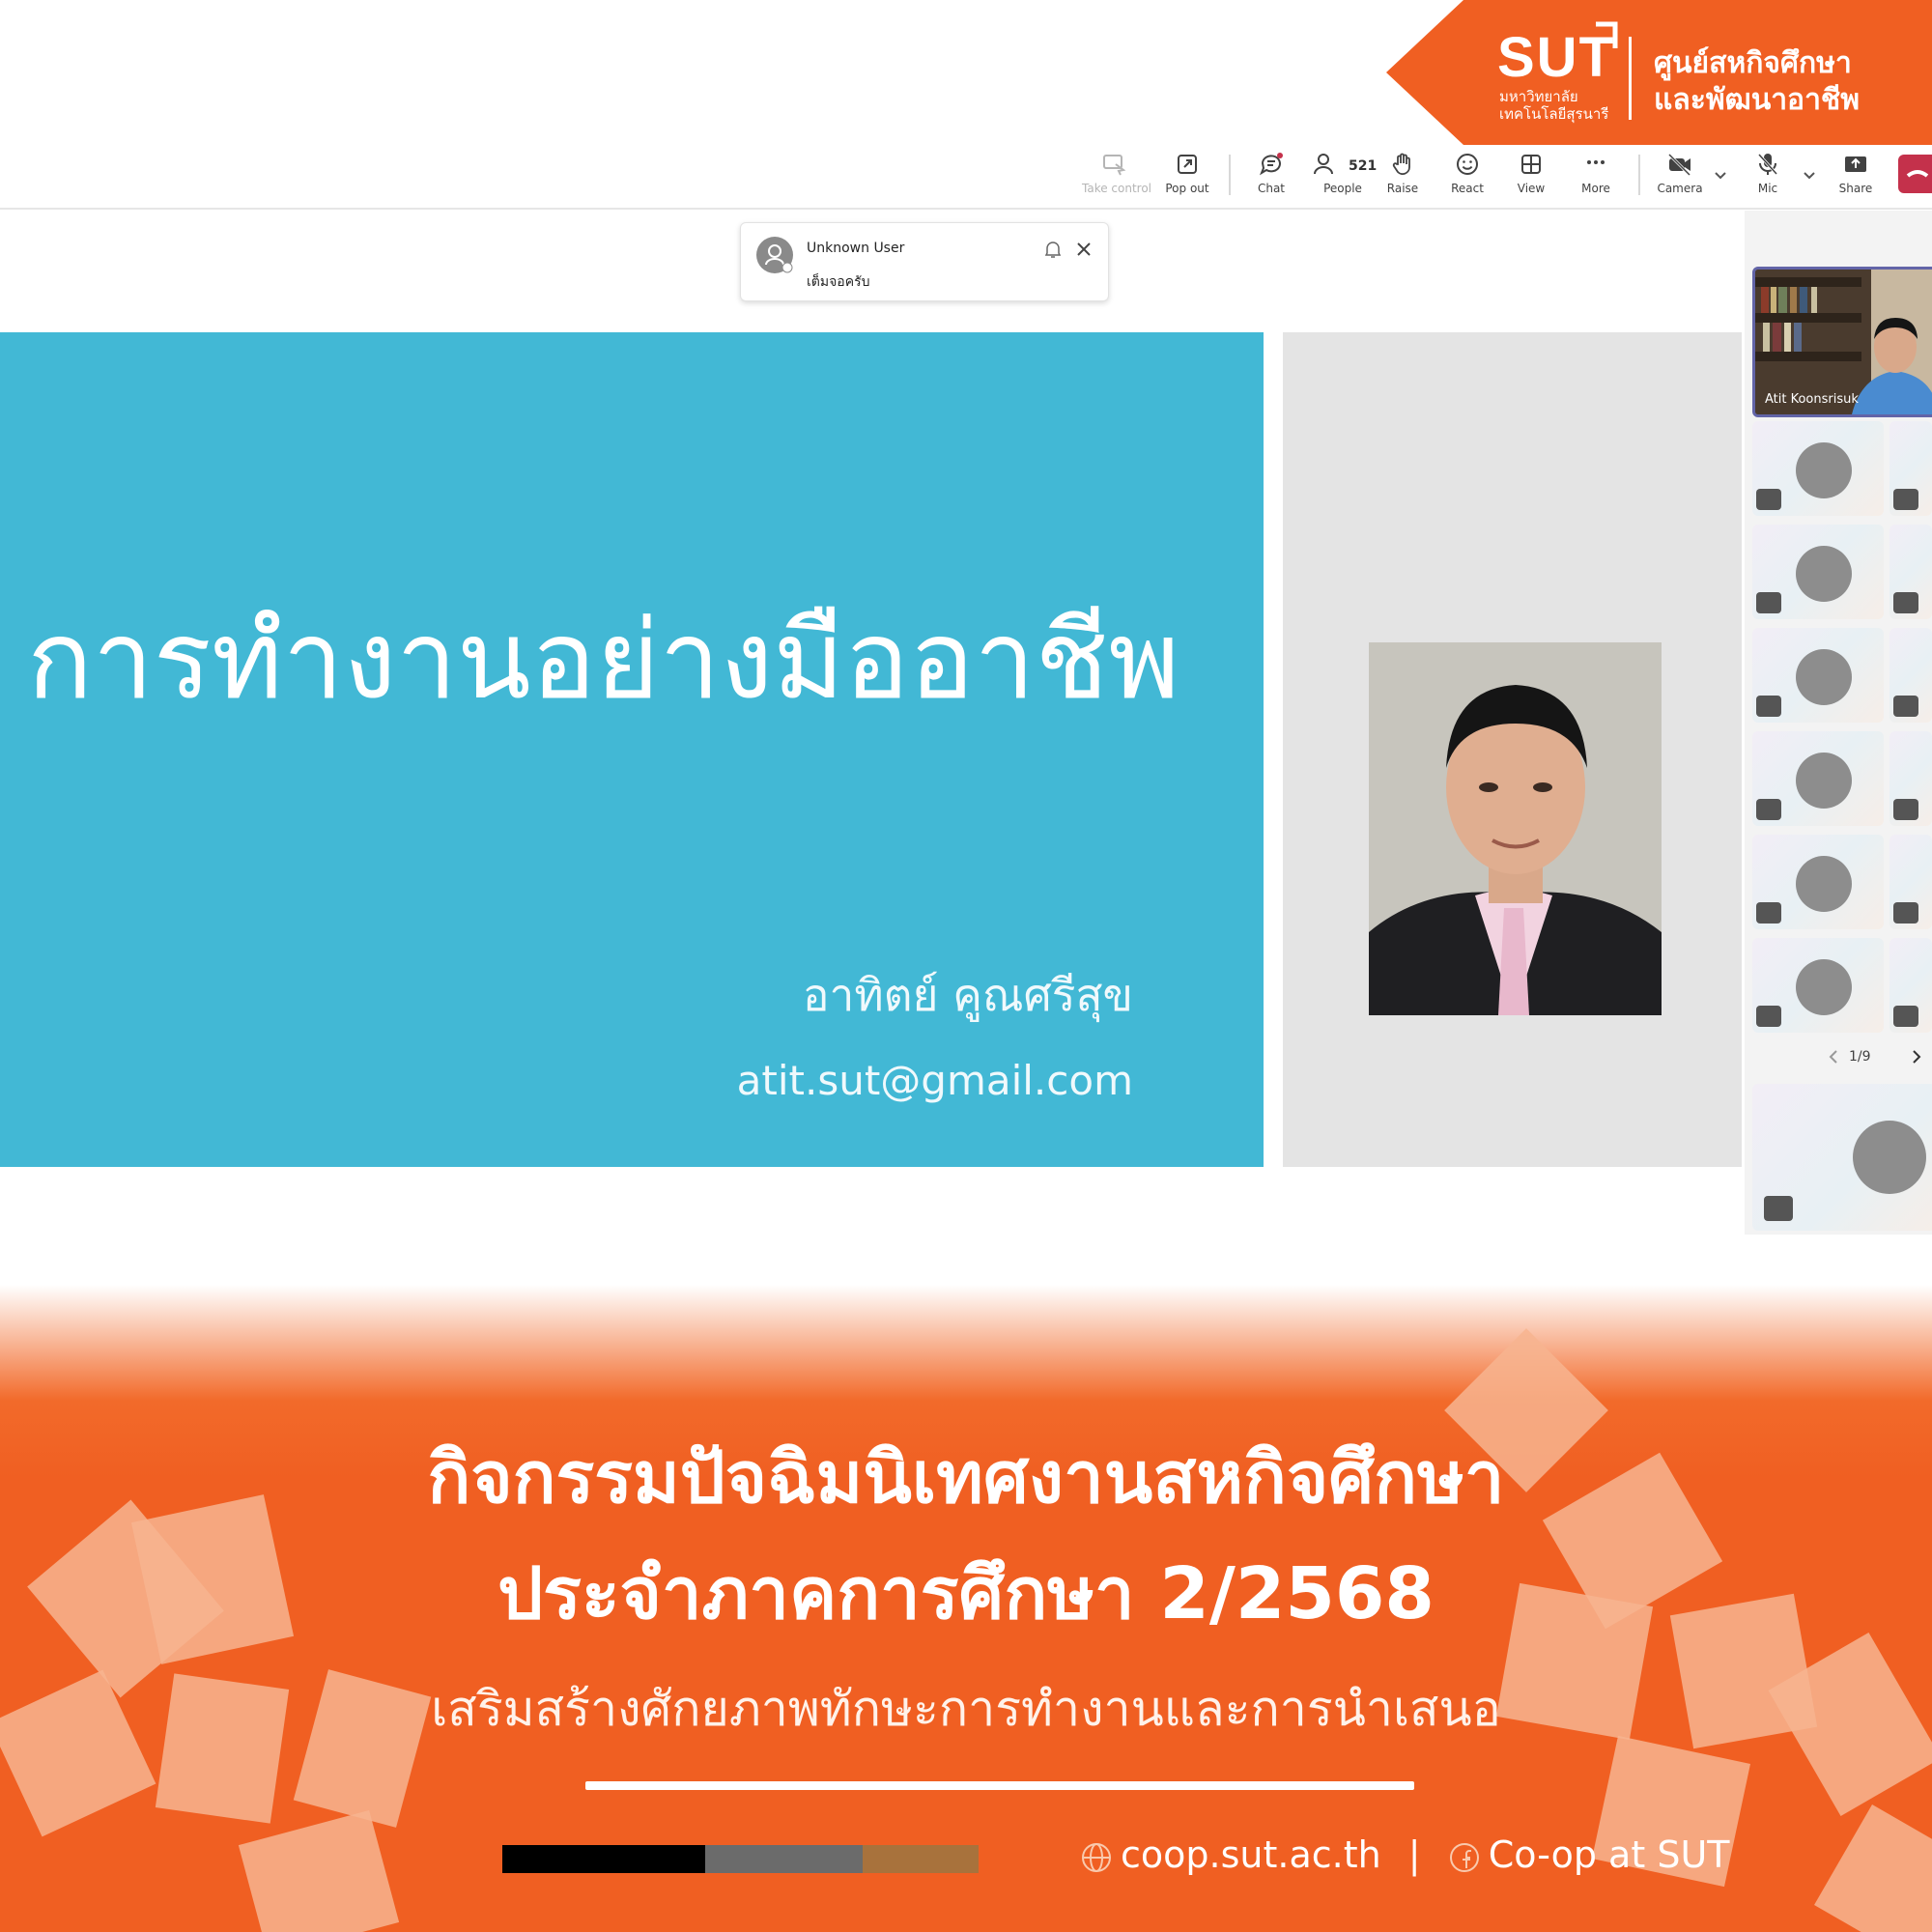  Describe the element at coordinates (1187, 188) in the screenshot. I see `pop-out-label: Pop out` at that location.